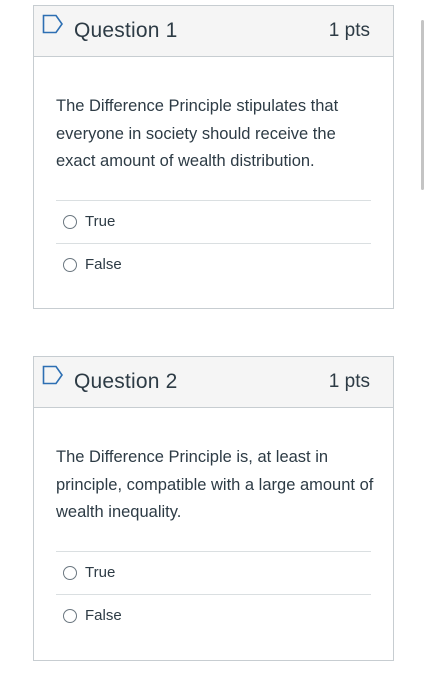  What do you see at coordinates (213, 31) in the screenshot?
I see `question-header: Question 1 1 pts` at bounding box center [213, 31].